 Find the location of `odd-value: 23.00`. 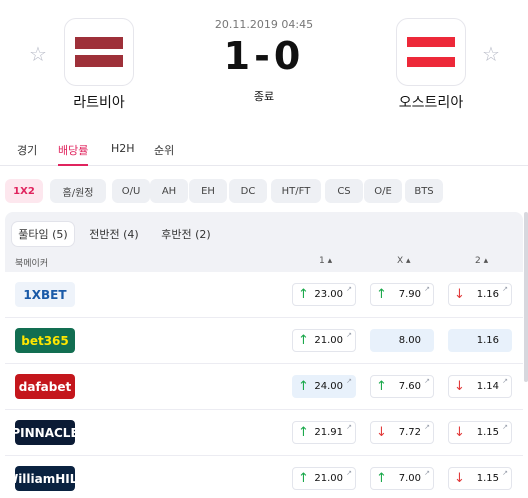

odd-value: 23.00 is located at coordinates (328, 294).